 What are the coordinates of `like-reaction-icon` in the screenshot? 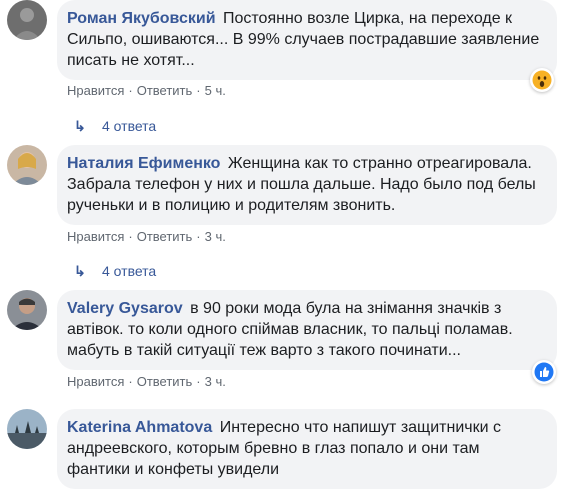 It's located at (544, 372).